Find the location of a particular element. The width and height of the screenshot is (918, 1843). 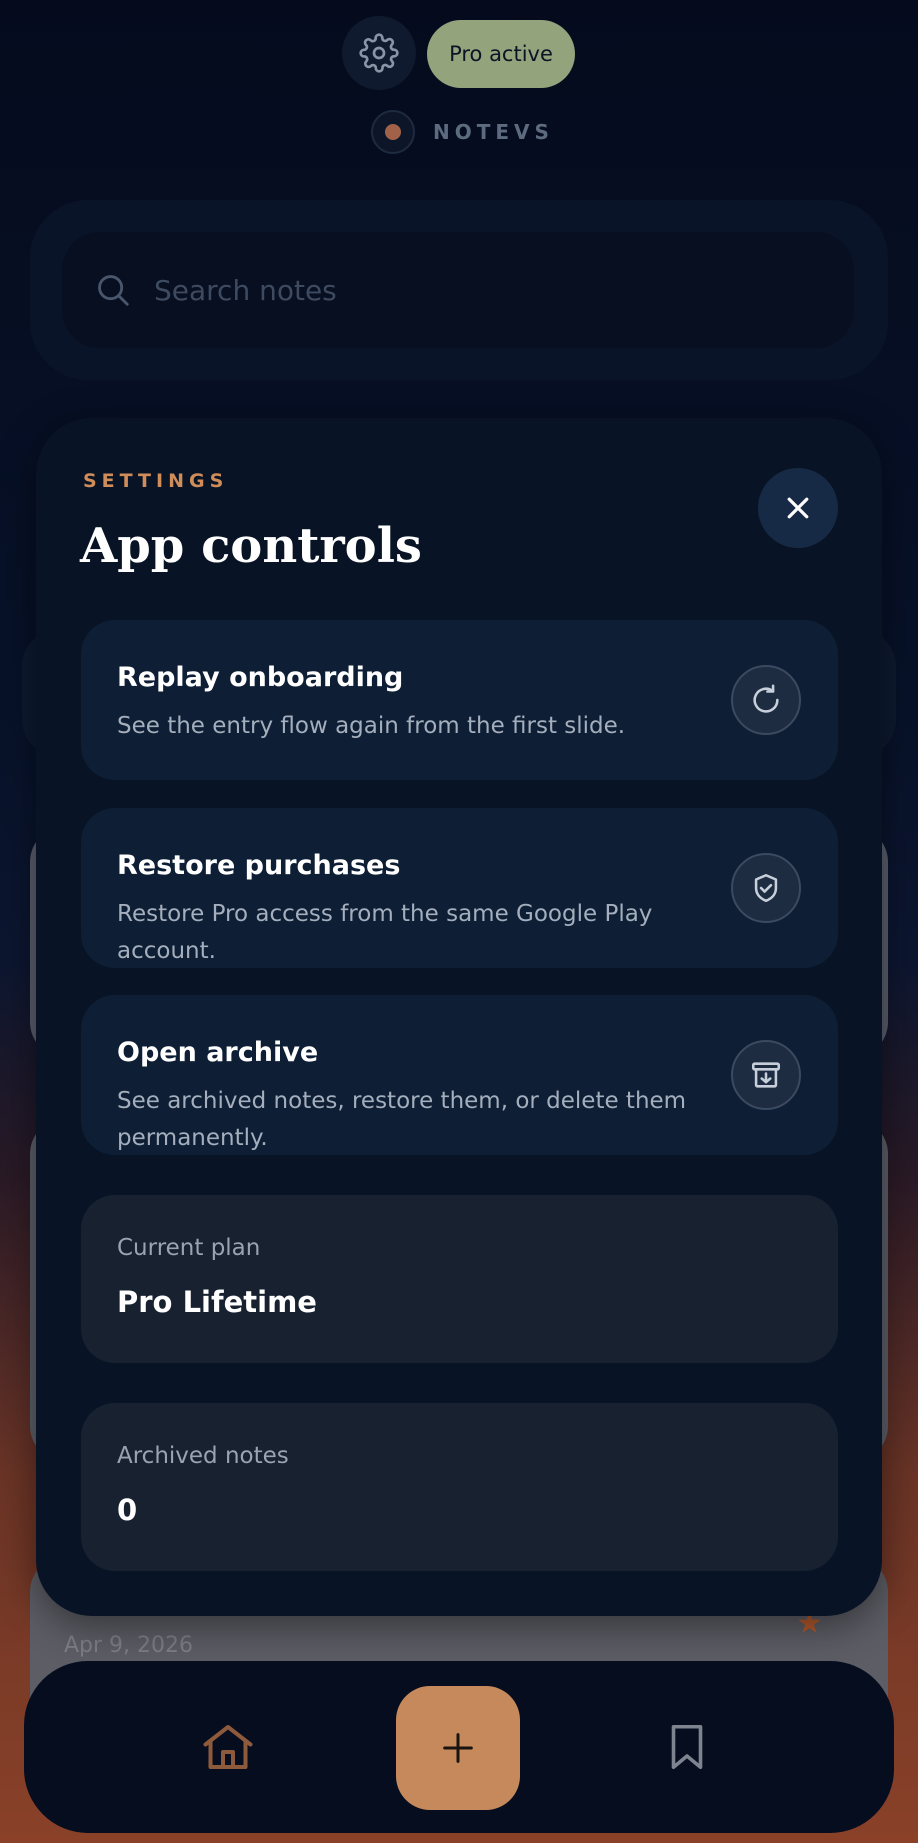

bookmarks-button is located at coordinates (687, 1747).